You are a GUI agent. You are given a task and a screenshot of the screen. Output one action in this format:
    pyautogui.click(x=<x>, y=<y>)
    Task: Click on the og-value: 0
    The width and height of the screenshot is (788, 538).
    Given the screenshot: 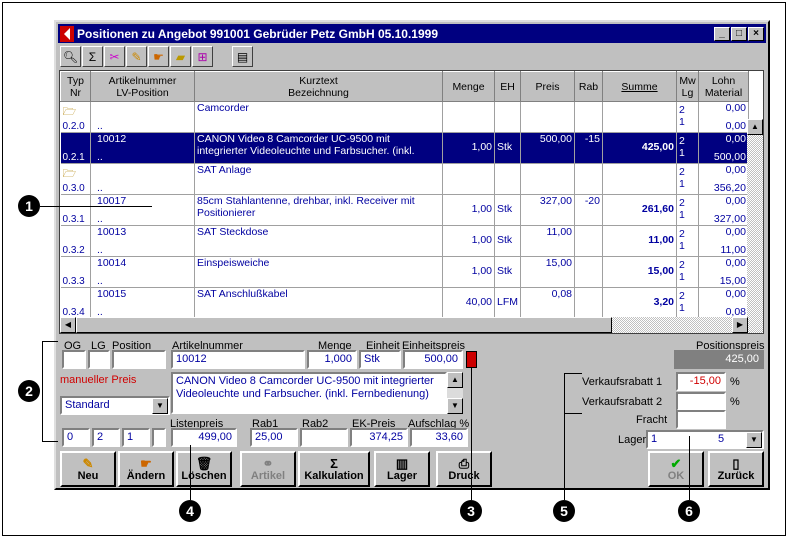 What is the action you would take?
    pyautogui.click(x=76, y=437)
    